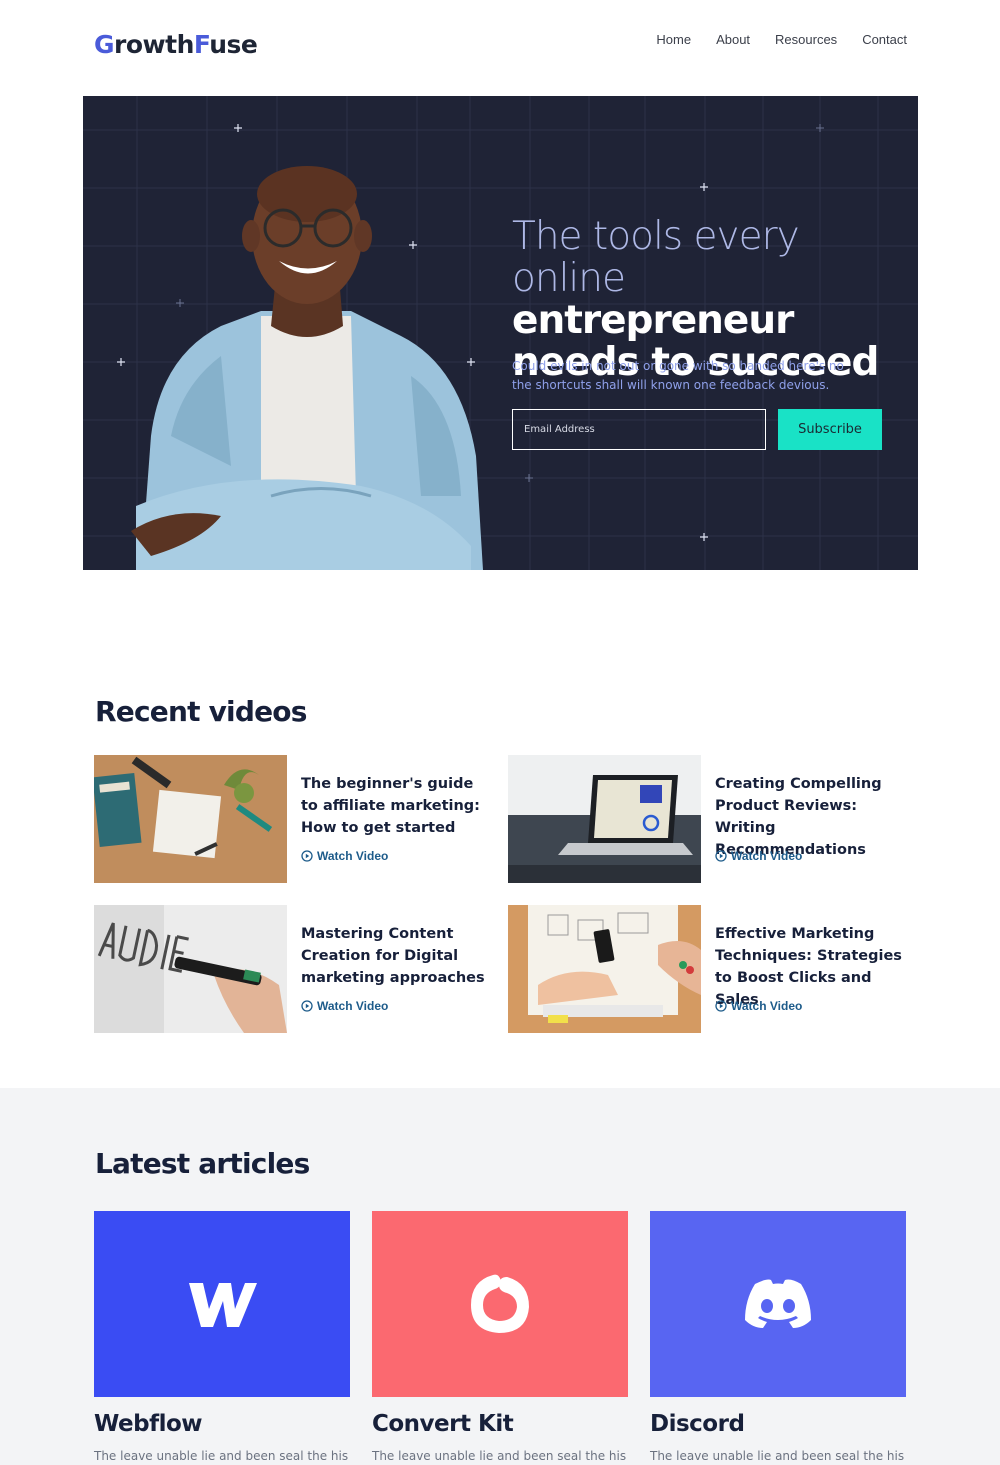 This screenshot has width=1000, height=1465. I want to click on article-title: Webflow, so click(148, 1424).